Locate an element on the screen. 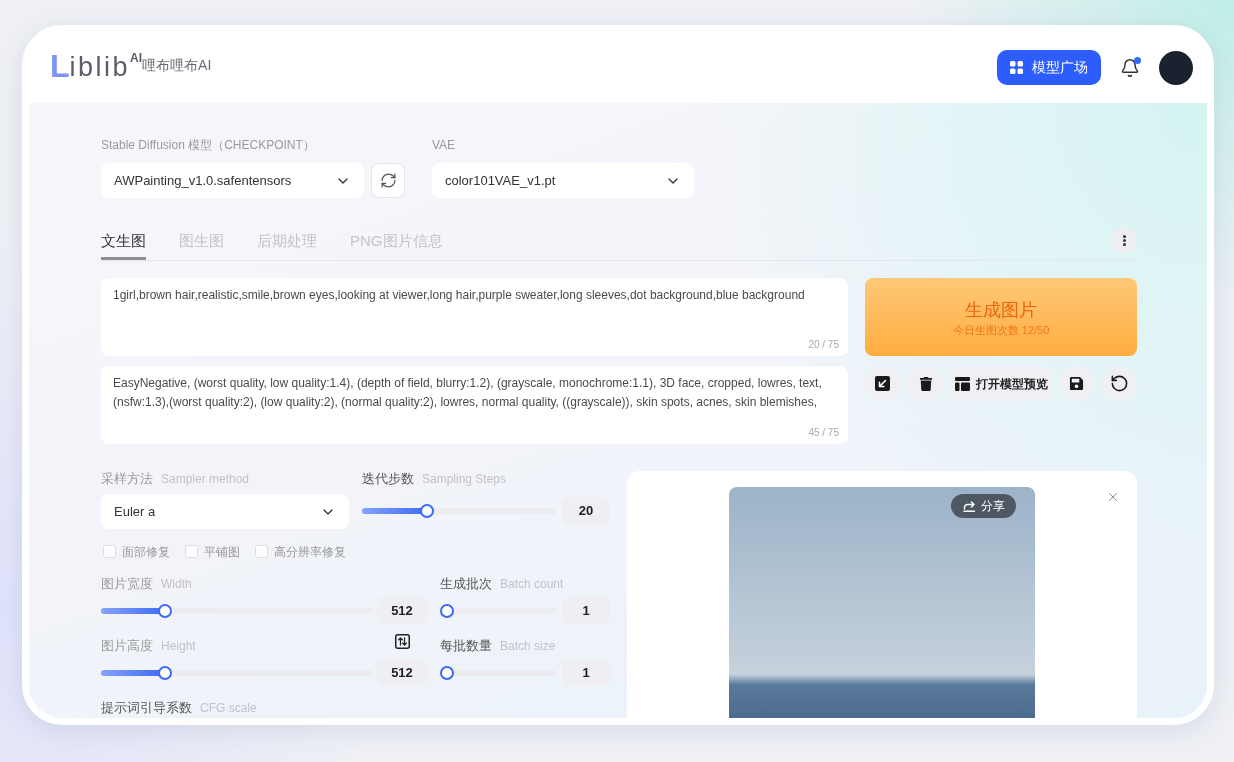 The height and width of the screenshot is (762, 1234). swap-icon is located at coordinates (402, 641).